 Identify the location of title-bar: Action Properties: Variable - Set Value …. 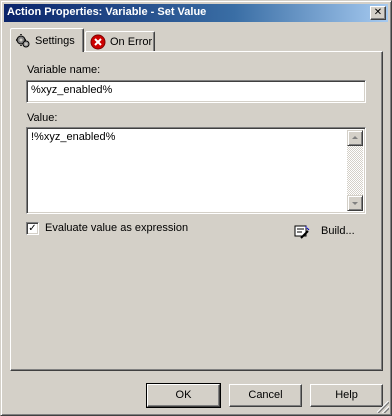
(196, 13).